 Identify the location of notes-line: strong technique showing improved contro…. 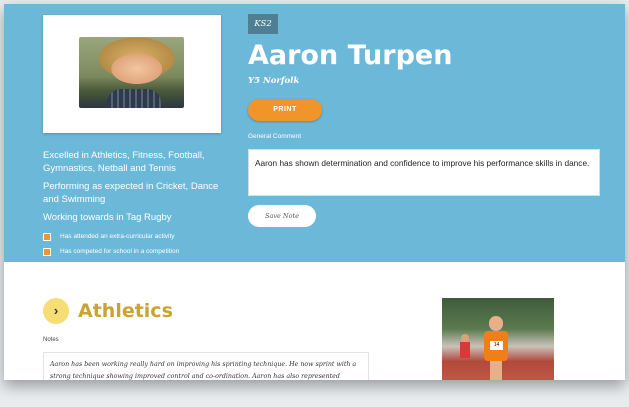
(195, 376).